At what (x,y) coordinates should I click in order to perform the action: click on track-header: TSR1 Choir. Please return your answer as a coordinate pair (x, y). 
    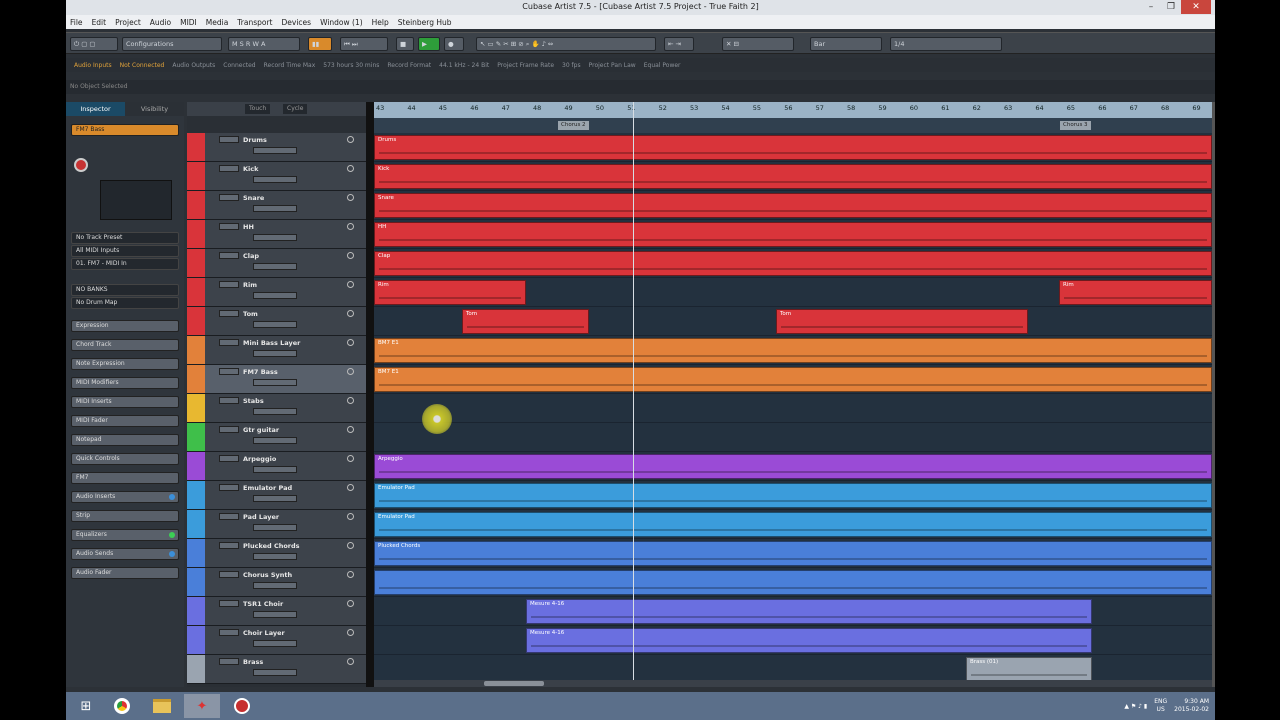
    Looking at the image, I should click on (276, 611).